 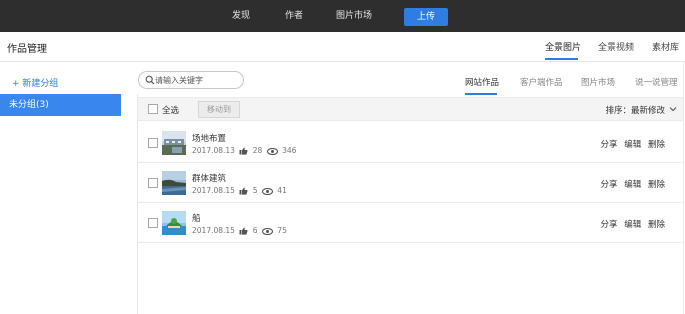 What do you see at coordinates (153, 109) in the screenshot?
I see `select-all-checkbox` at bounding box center [153, 109].